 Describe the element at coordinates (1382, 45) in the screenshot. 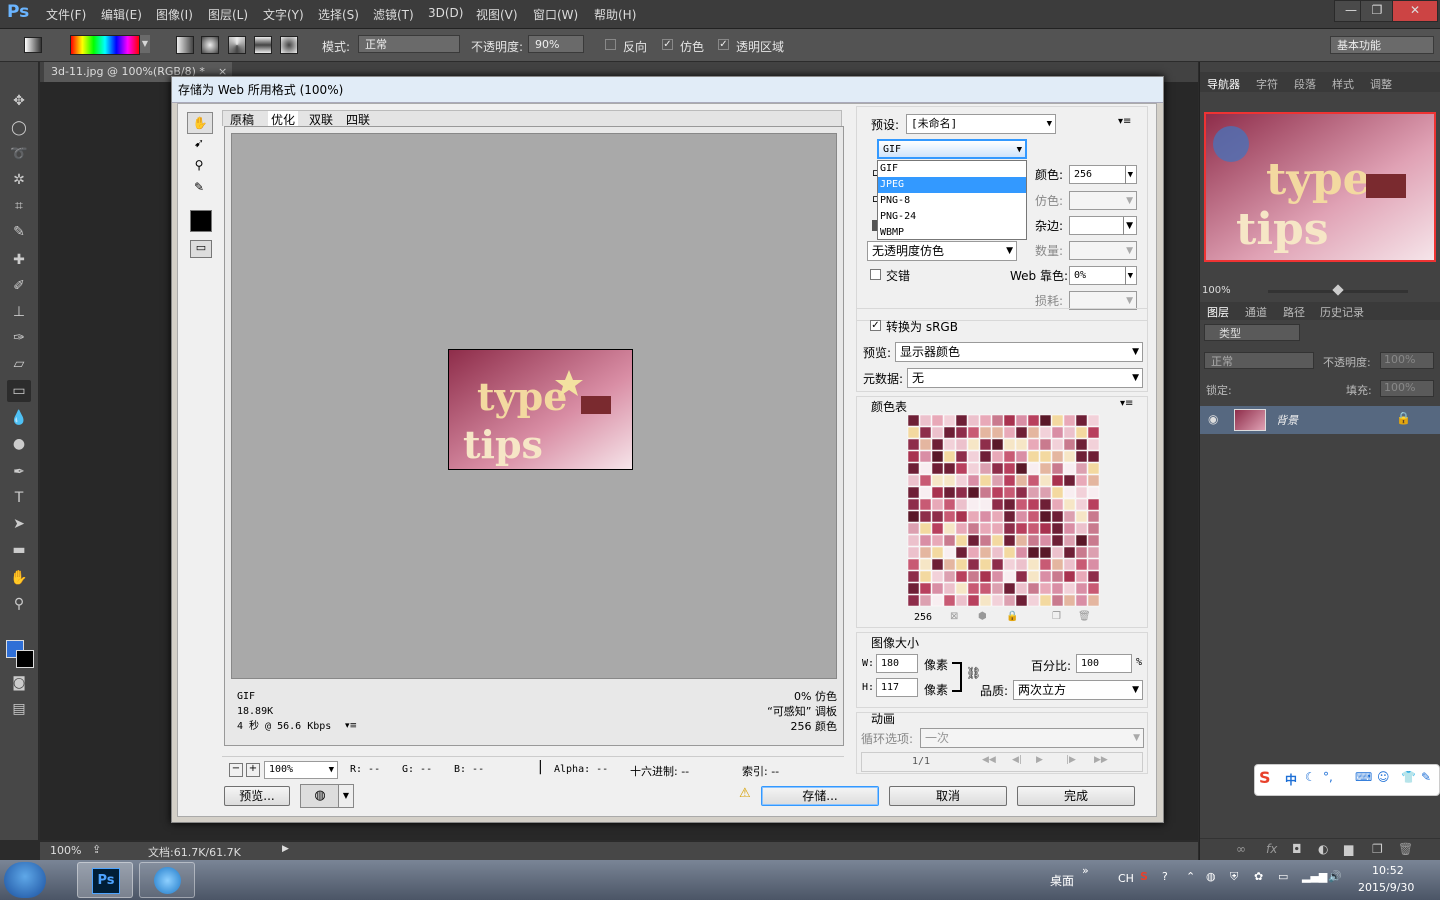

I see `workspace-select: 基本功能` at that location.